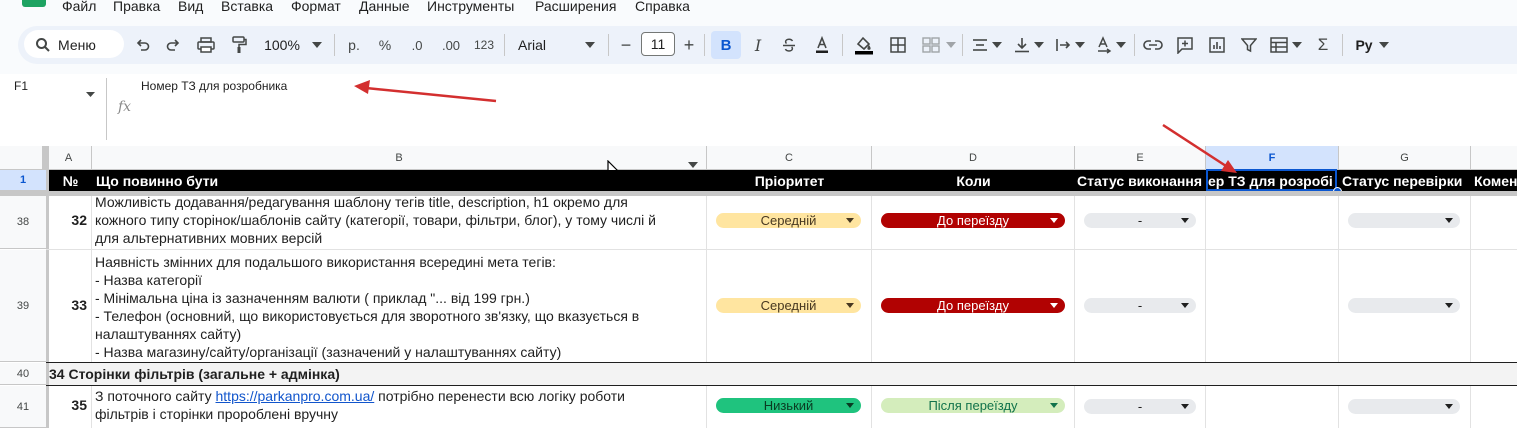 This screenshot has width=1517, height=428. What do you see at coordinates (795, 126) in the screenshot?
I see `annotation-arrows` at bounding box center [795, 126].